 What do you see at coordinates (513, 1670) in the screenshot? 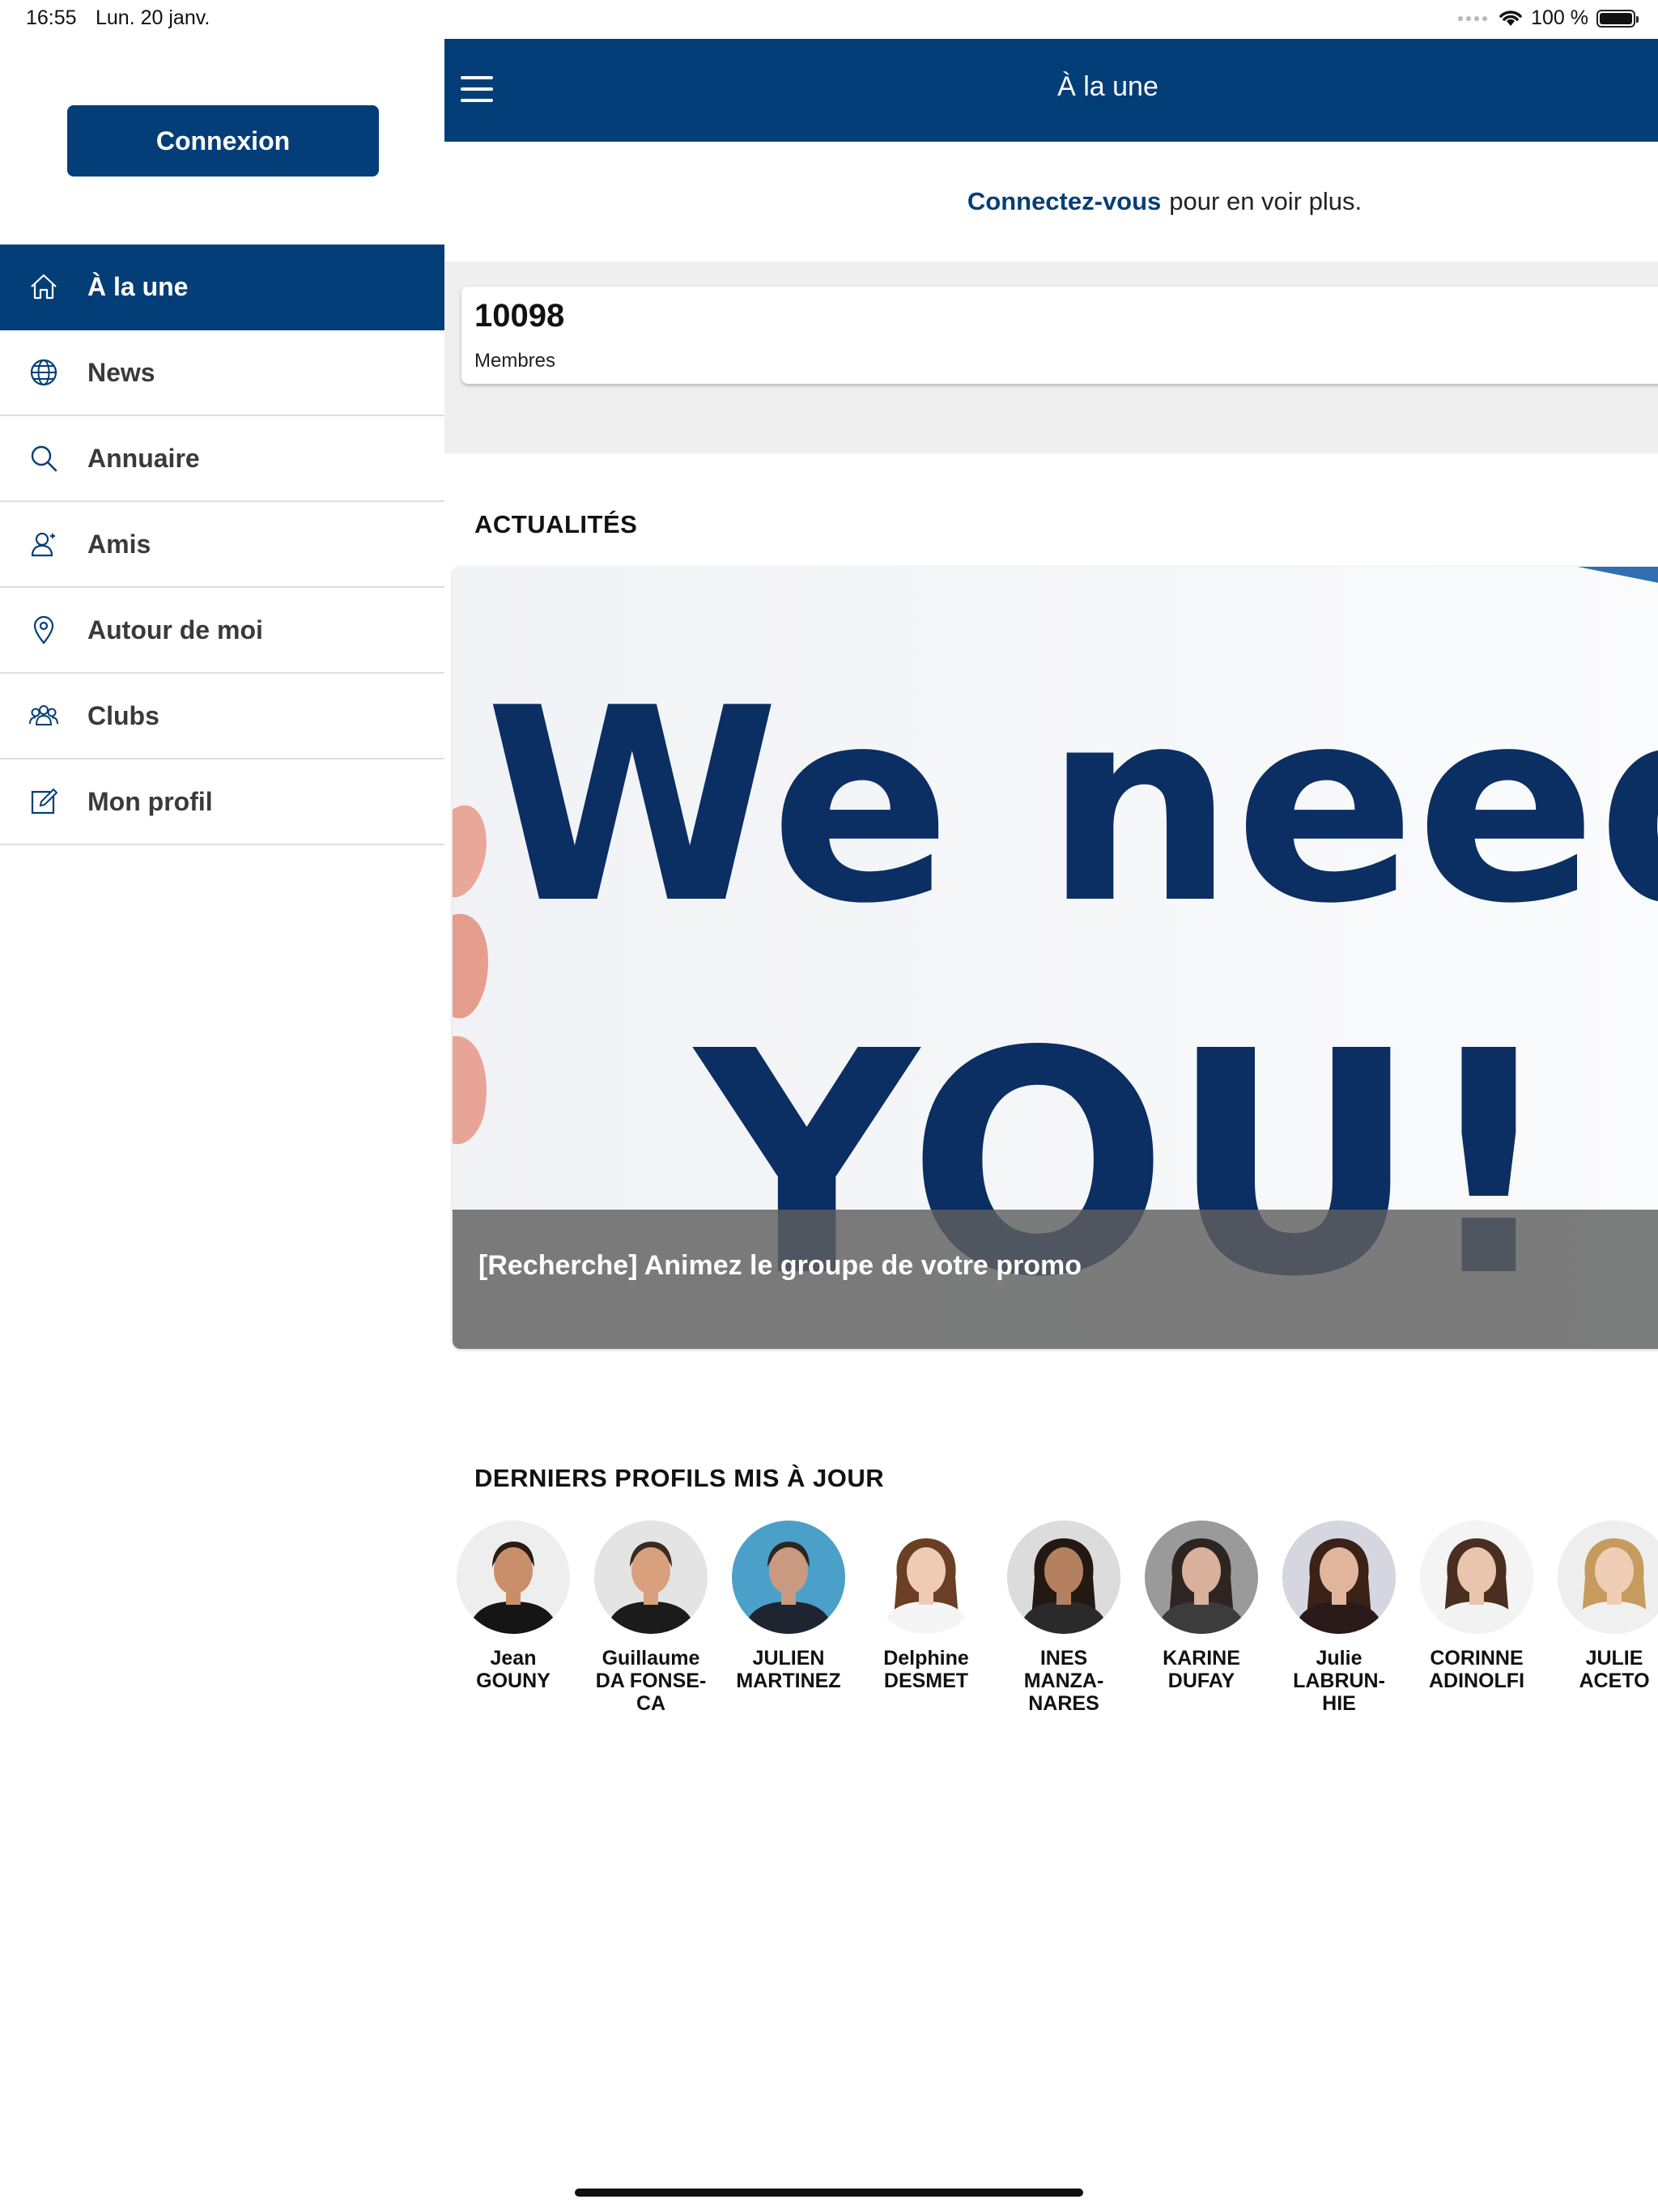
I see `profile-name: Jean GOUNY` at bounding box center [513, 1670].